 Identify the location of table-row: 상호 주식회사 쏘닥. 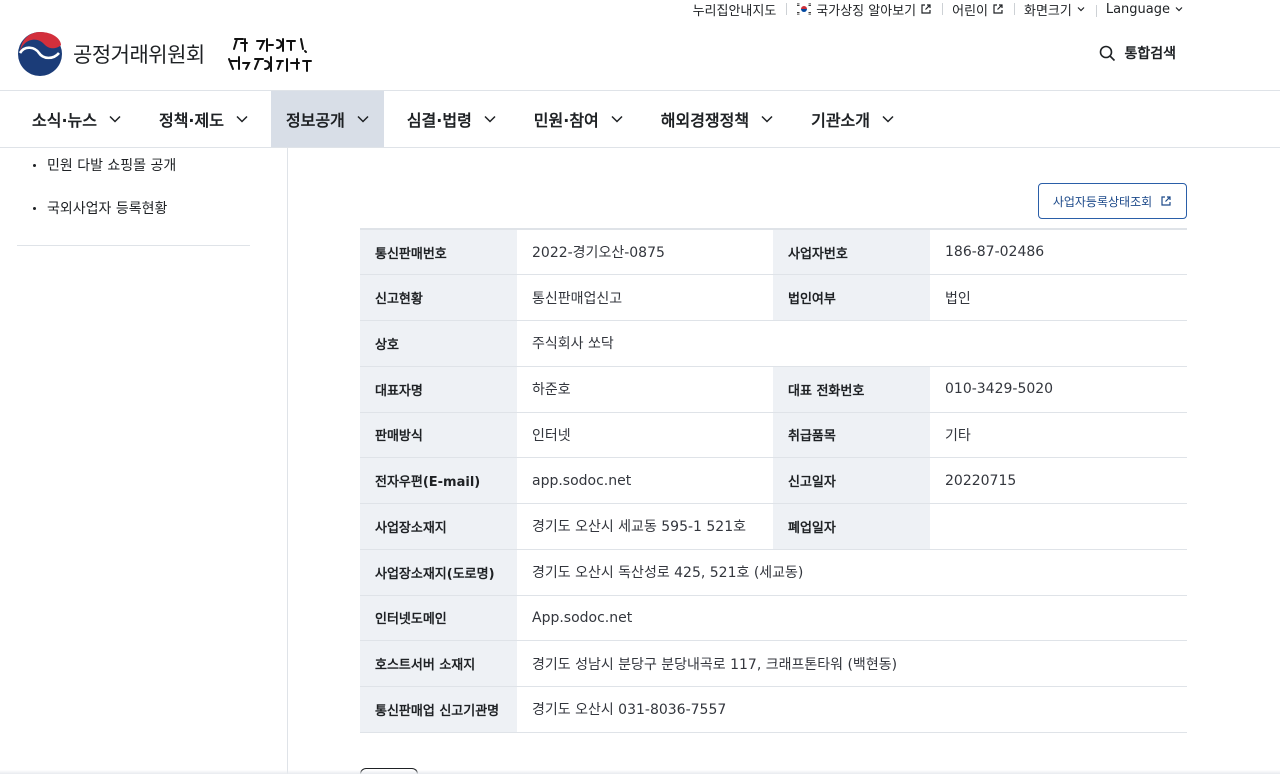
(773, 343).